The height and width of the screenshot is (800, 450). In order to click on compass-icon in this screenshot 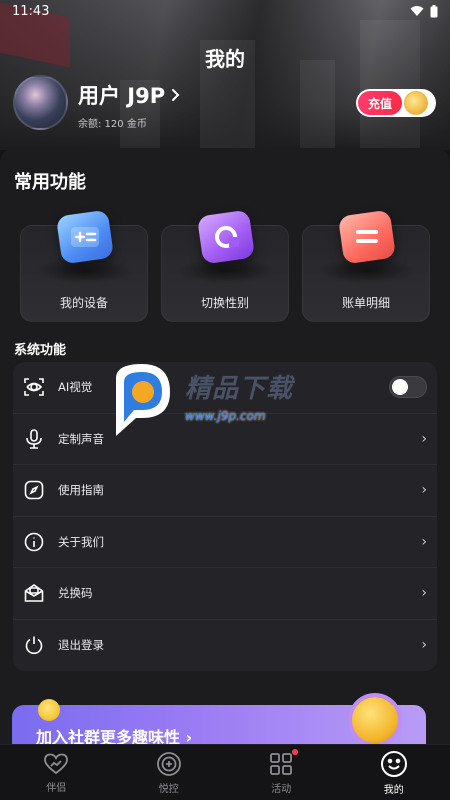, I will do `click(34, 490)`.